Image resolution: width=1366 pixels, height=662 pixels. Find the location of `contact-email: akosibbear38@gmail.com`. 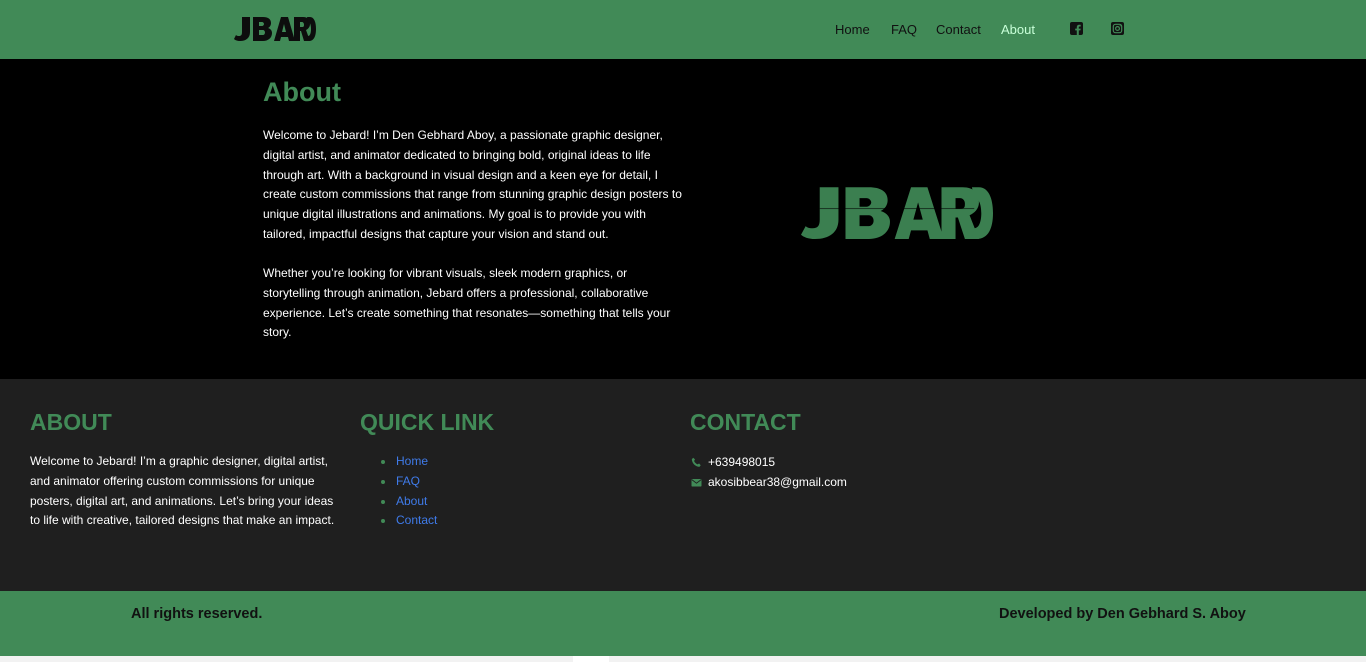

contact-email: akosibbear38@gmail.com is located at coordinates (769, 482).